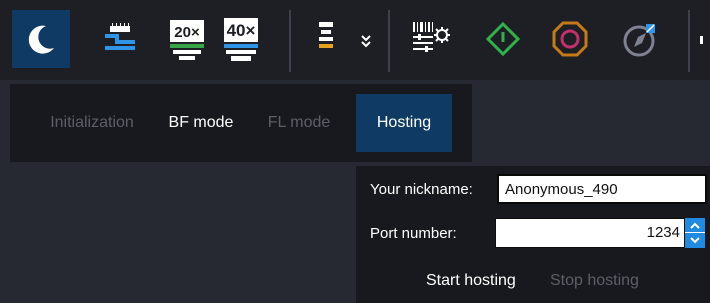 This screenshot has height=303, width=710. I want to click on objective-20x-button: 20×, so click(187, 39).